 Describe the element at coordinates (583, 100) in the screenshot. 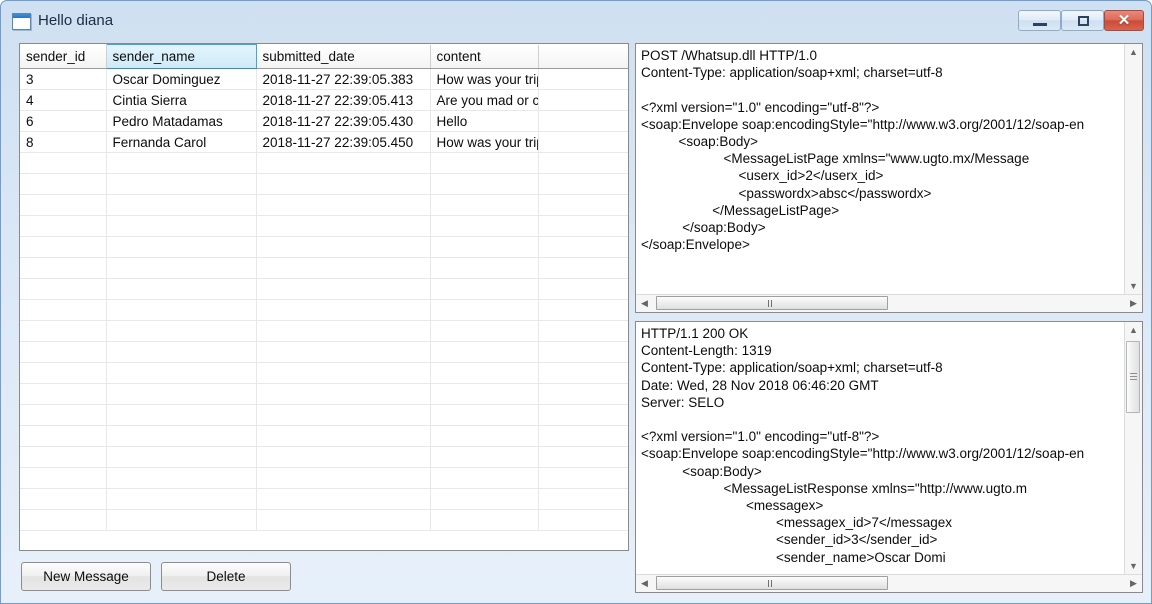

I see `cell--1` at that location.